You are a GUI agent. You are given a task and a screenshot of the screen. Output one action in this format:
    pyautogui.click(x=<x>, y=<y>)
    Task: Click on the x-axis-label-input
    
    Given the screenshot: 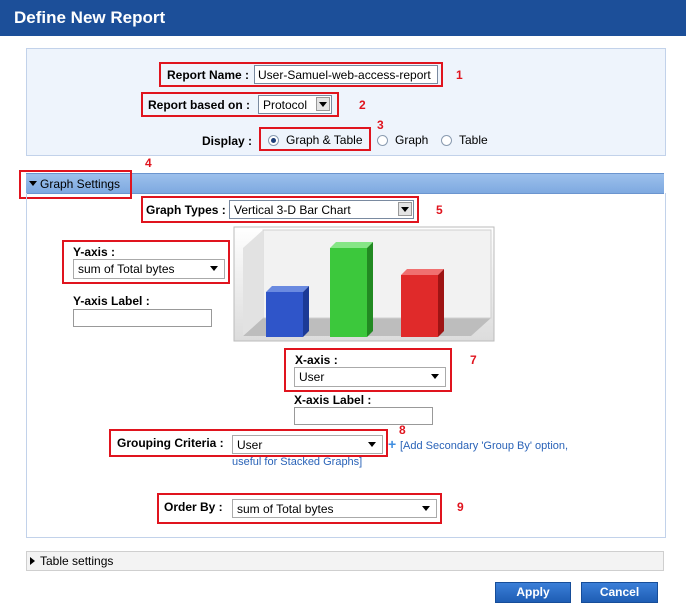 What is the action you would take?
    pyautogui.click(x=363, y=416)
    